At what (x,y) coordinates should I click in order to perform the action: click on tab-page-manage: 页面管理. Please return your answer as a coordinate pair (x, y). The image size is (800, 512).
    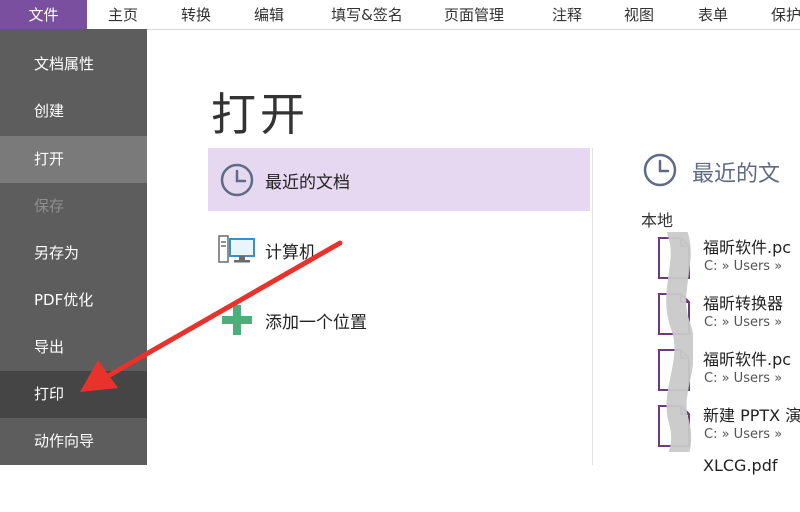
    Looking at the image, I should click on (474, 14).